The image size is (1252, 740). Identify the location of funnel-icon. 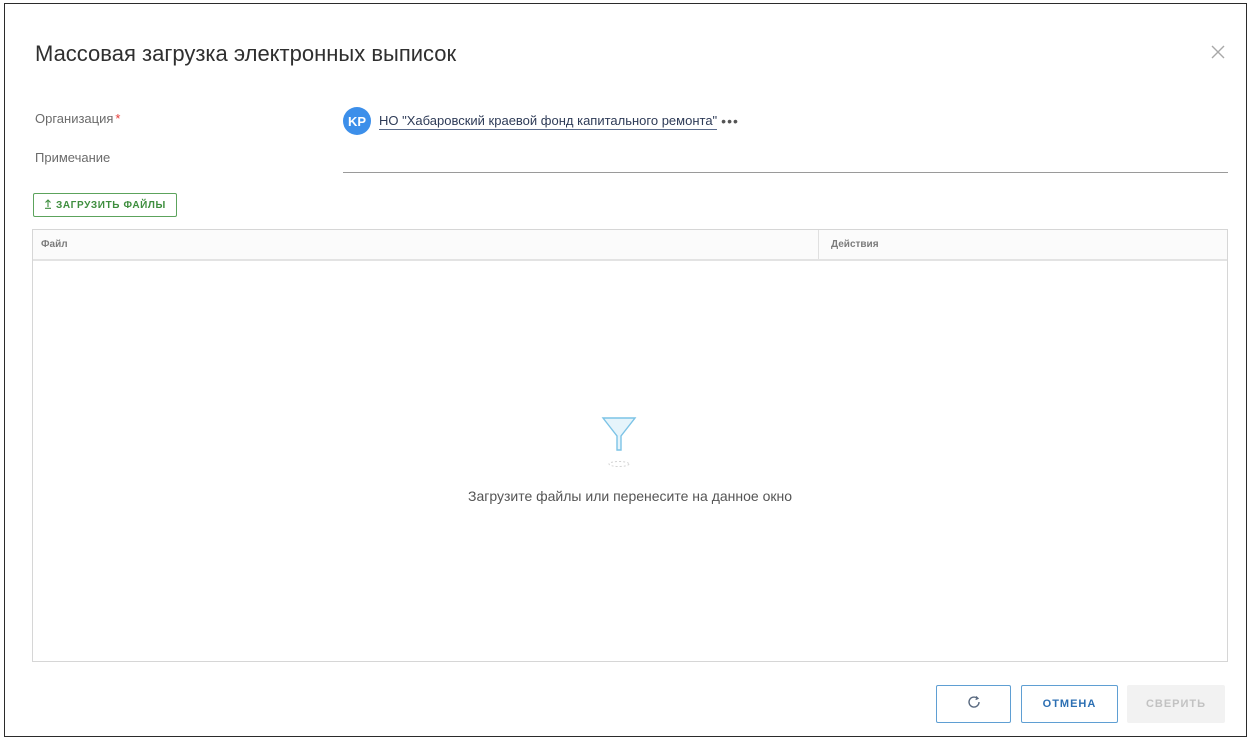
(619, 441).